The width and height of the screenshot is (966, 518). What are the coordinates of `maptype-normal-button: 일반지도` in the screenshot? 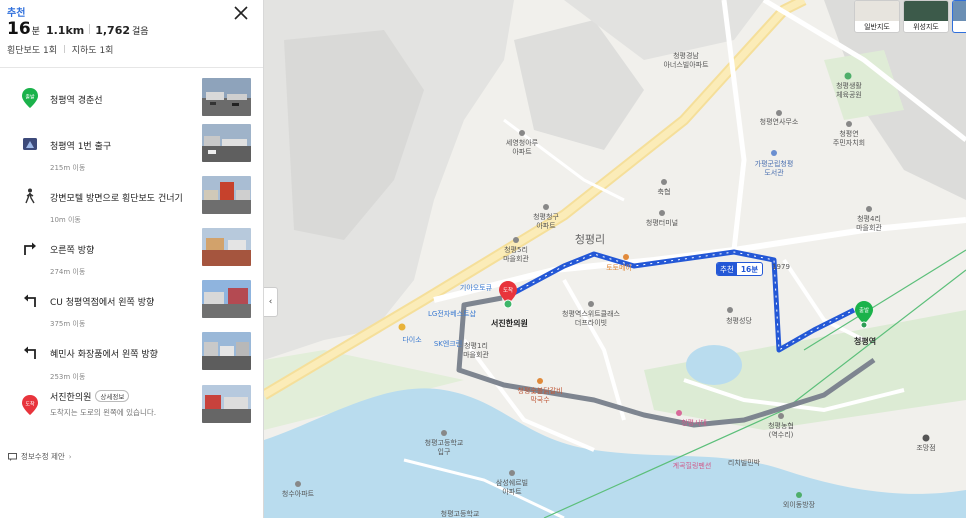 It's located at (877, 16).